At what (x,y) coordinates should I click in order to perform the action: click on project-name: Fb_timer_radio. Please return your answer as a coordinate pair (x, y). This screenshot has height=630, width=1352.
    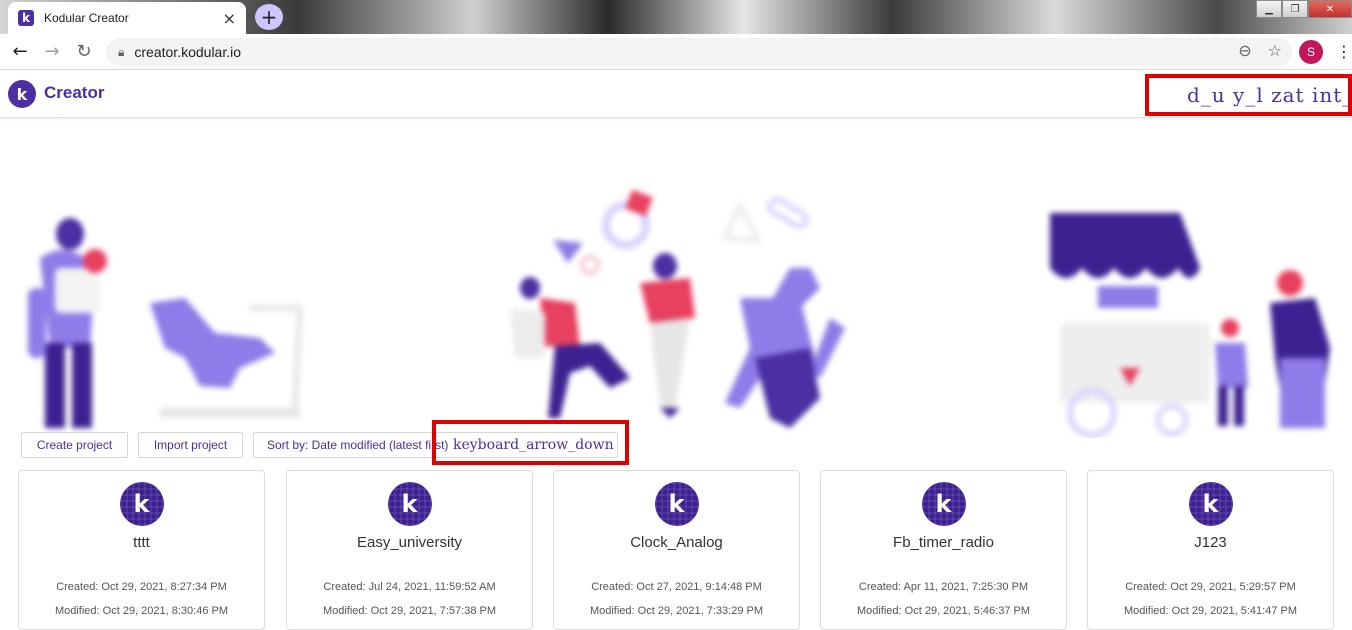
    Looking at the image, I should click on (943, 542).